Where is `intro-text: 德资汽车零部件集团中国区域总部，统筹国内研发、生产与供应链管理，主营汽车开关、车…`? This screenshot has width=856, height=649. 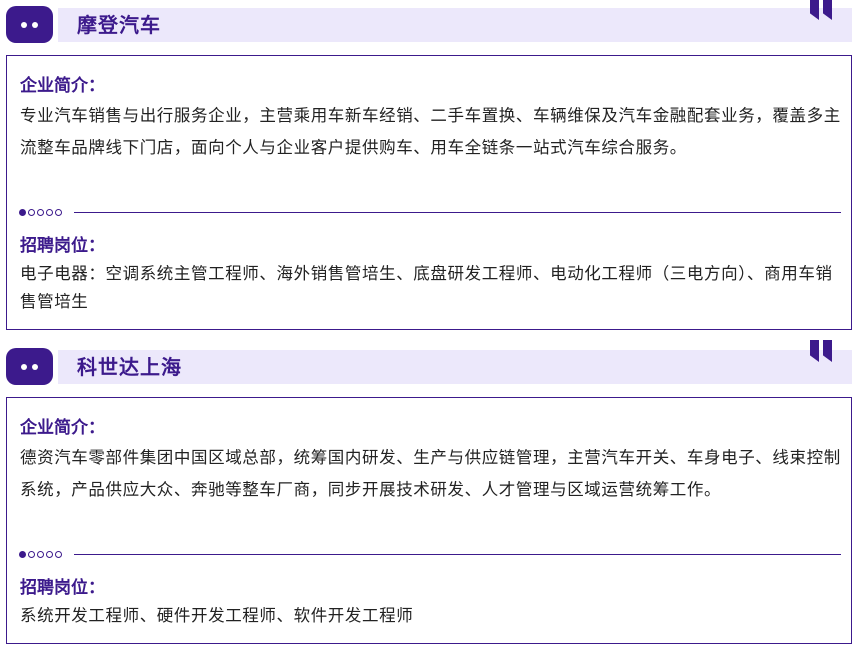 intro-text: 德资汽车零部件集团中国区域总部，统筹国内研发、生产与供应链管理，主营汽车开关、车… is located at coordinates (430, 473).